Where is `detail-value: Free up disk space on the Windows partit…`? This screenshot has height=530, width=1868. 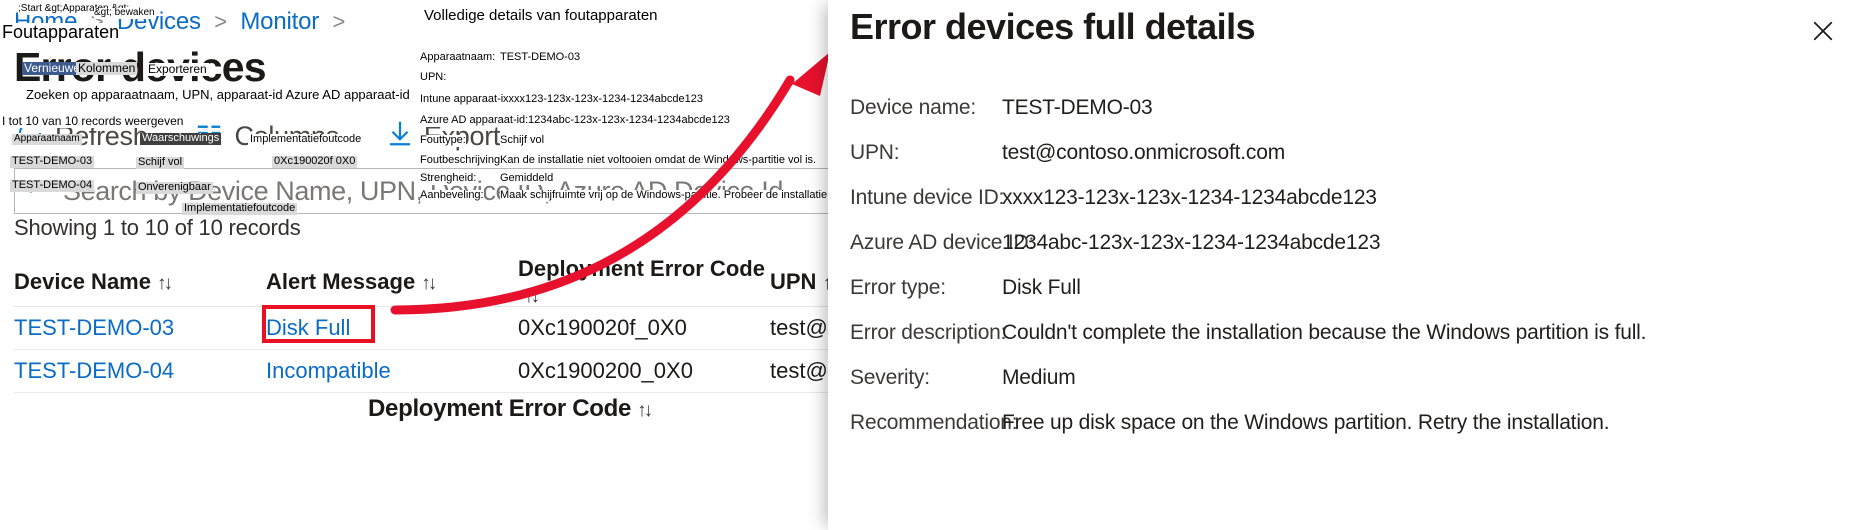
detail-value: Free up disk space on the Windows partit… is located at coordinates (1306, 422).